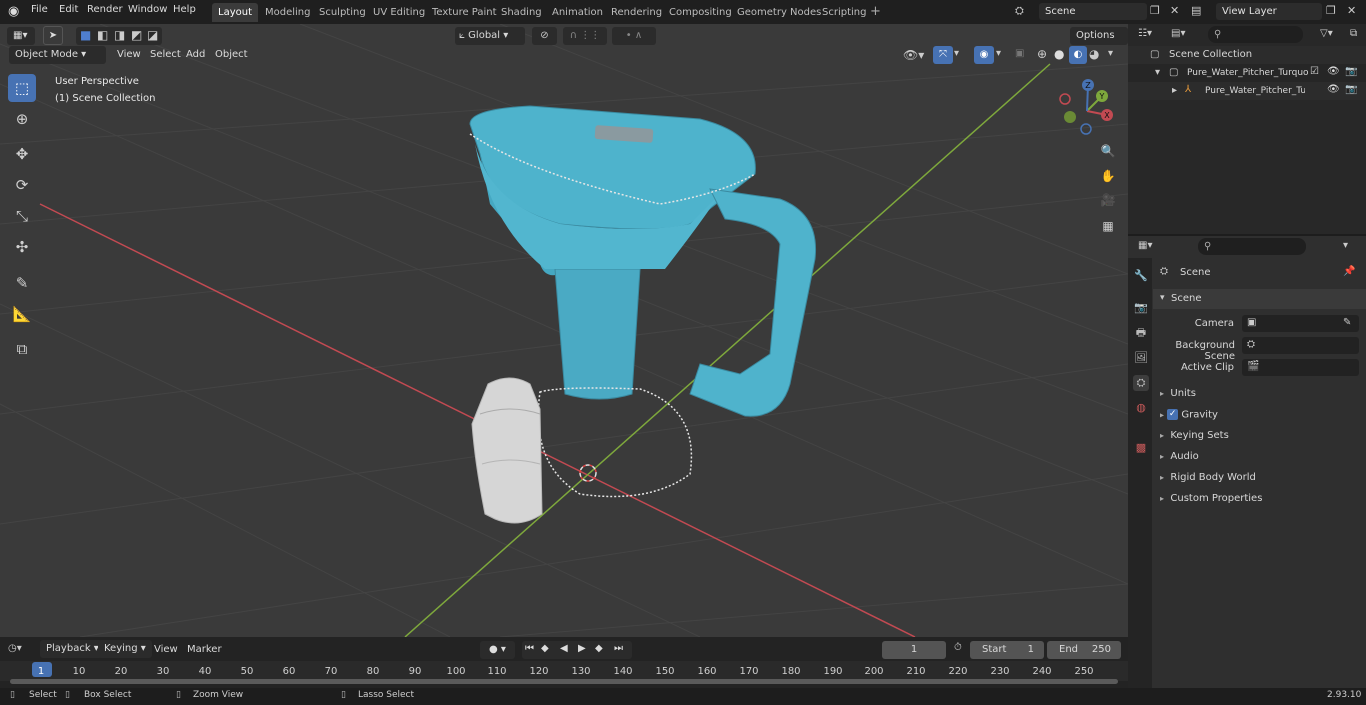  I want to click on rendered-shading-icon: ◕, so click(1094, 54).